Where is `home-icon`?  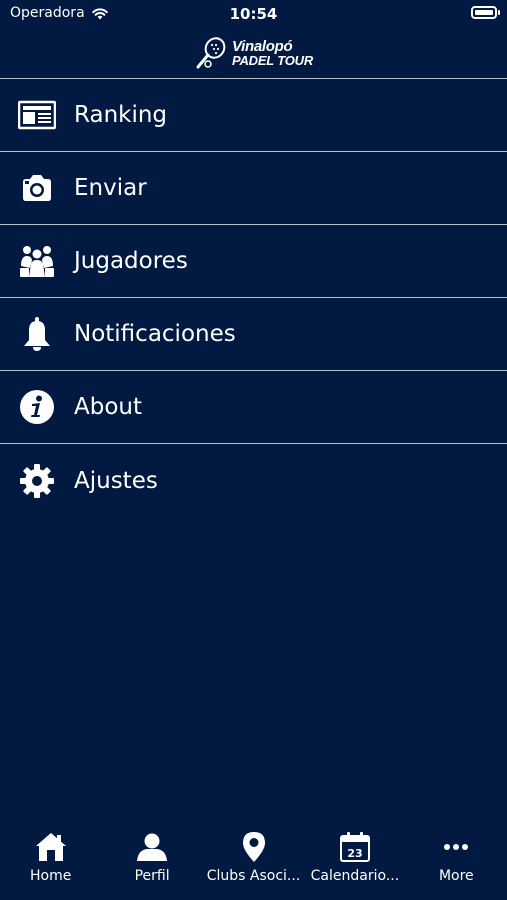
home-icon is located at coordinates (50, 847).